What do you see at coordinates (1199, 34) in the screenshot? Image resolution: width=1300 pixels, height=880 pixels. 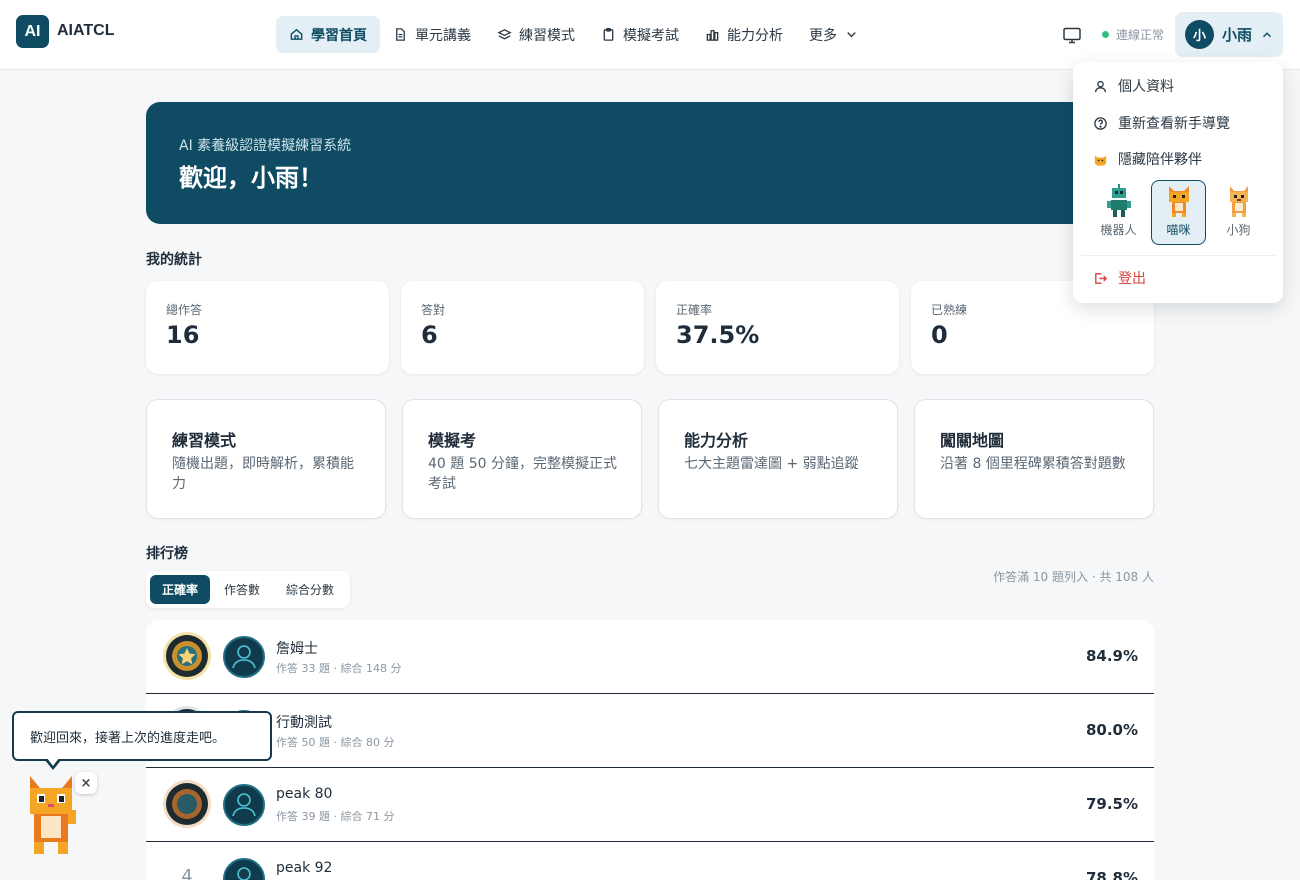 I see `avatar: 小` at bounding box center [1199, 34].